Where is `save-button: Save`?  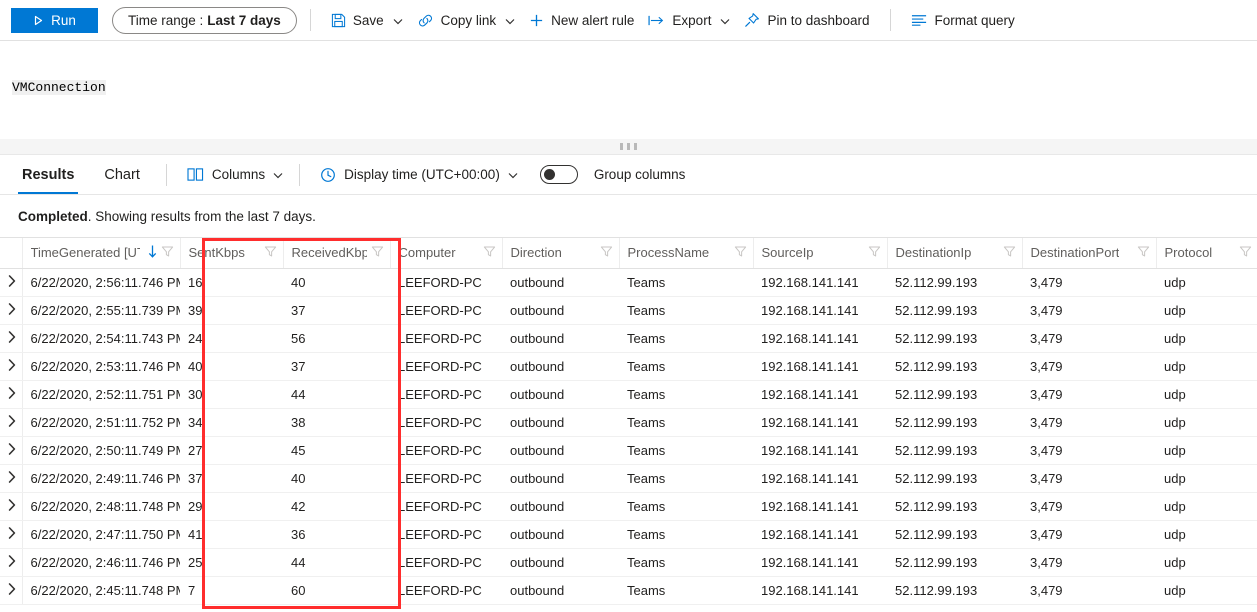 save-button: Save is located at coordinates (367, 20).